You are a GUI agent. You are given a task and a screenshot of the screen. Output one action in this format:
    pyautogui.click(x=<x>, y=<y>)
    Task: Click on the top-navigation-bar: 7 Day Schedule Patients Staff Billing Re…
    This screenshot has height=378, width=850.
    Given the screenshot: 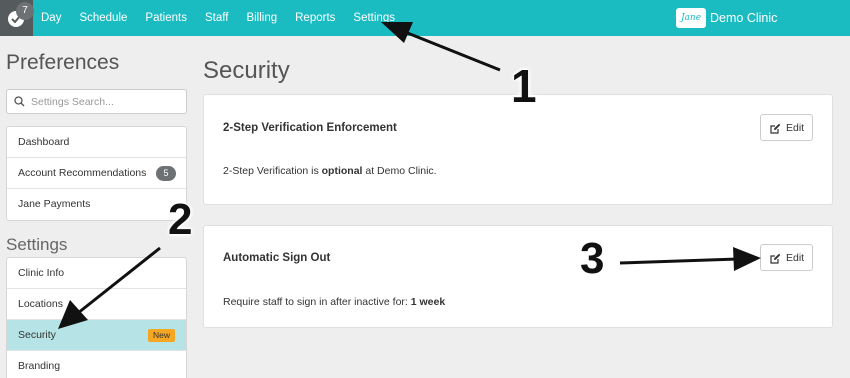 What is the action you would take?
    pyautogui.click(x=425, y=18)
    